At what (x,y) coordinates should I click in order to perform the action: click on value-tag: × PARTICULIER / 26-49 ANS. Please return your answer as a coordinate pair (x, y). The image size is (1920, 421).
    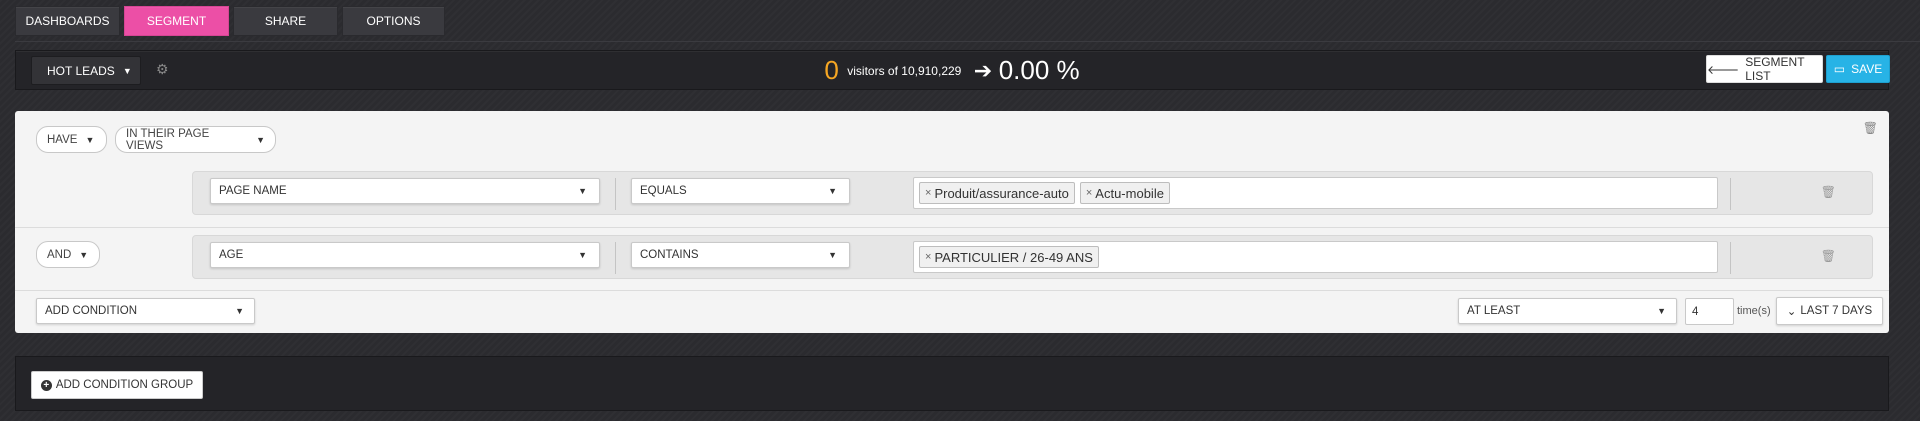
    Looking at the image, I should click on (1009, 257).